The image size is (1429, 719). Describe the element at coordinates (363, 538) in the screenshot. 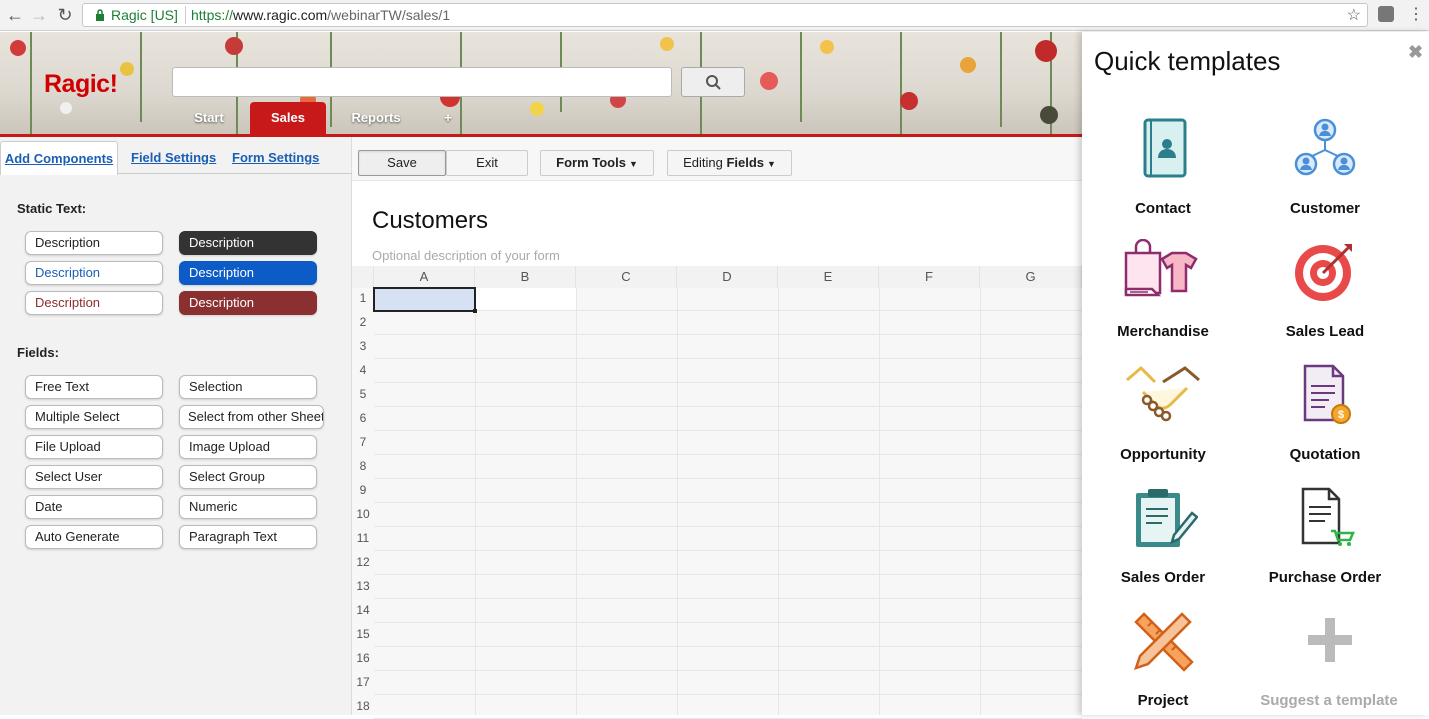

I see `row-header: 11` at that location.